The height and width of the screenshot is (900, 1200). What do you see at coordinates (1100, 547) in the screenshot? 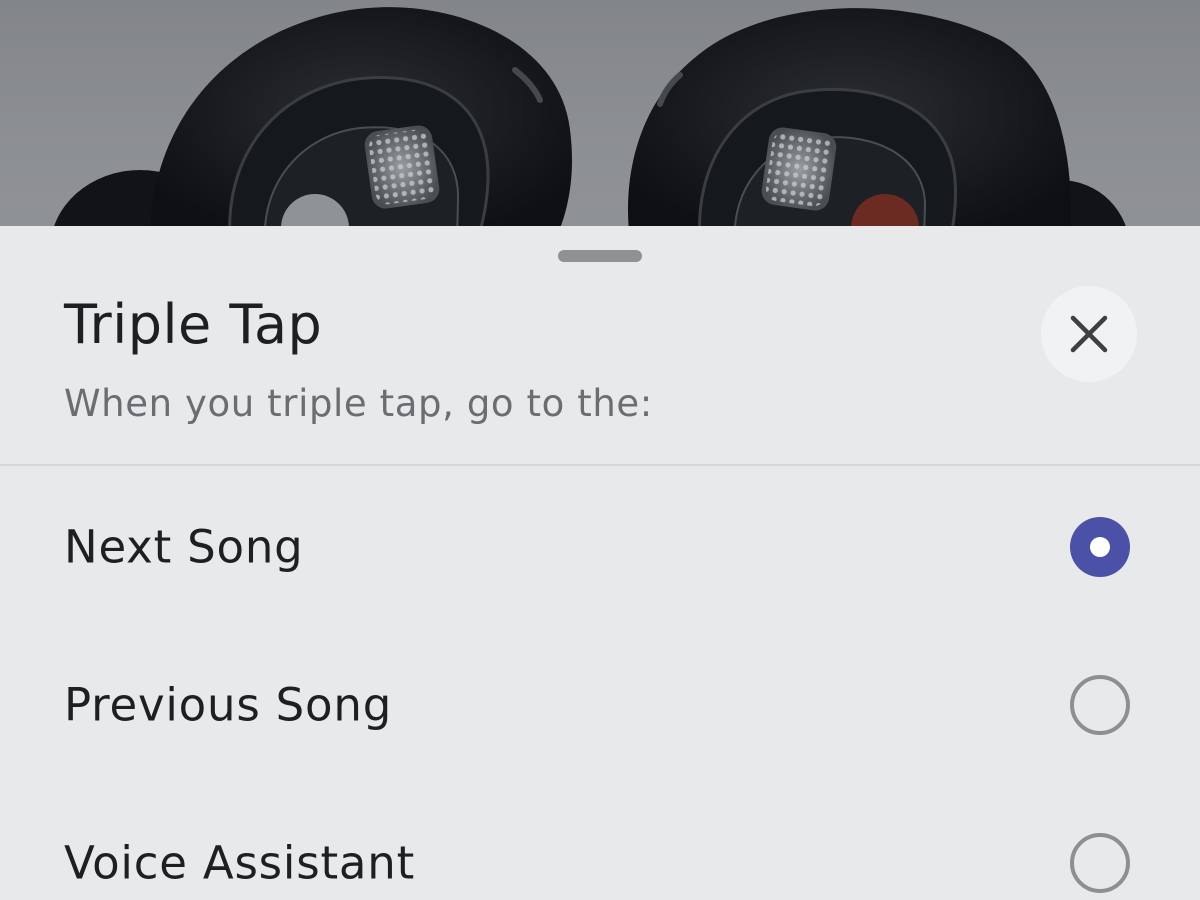
I see `radio-button-selected` at bounding box center [1100, 547].